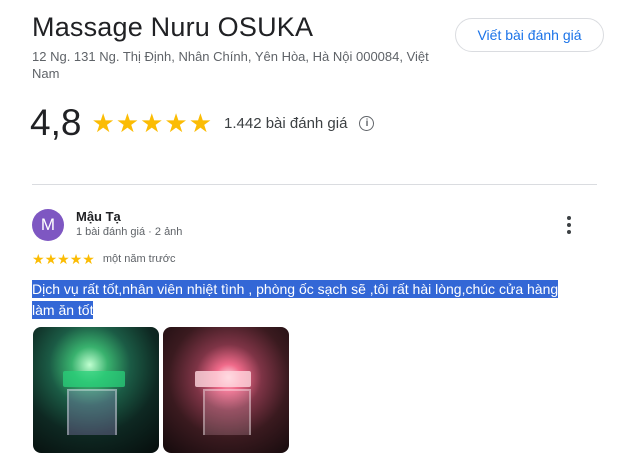 The width and height of the screenshot is (631, 469). What do you see at coordinates (529, 35) in the screenshot?
I see `write-review-button: Viết bài đánh giá` at bounding box center [529, 35].